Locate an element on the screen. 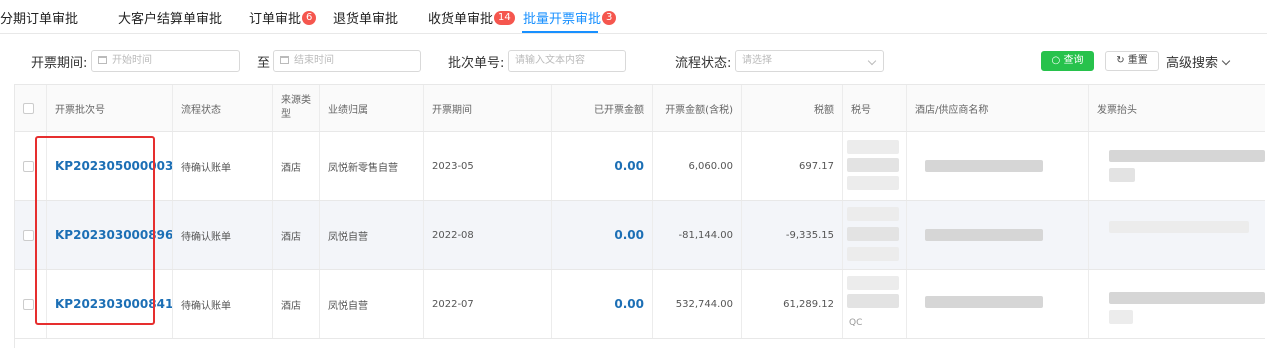 The width and height of the screenshot is (1267, 348). start-date-placeholder: 开始时间 is located at coordinates (132, 60).